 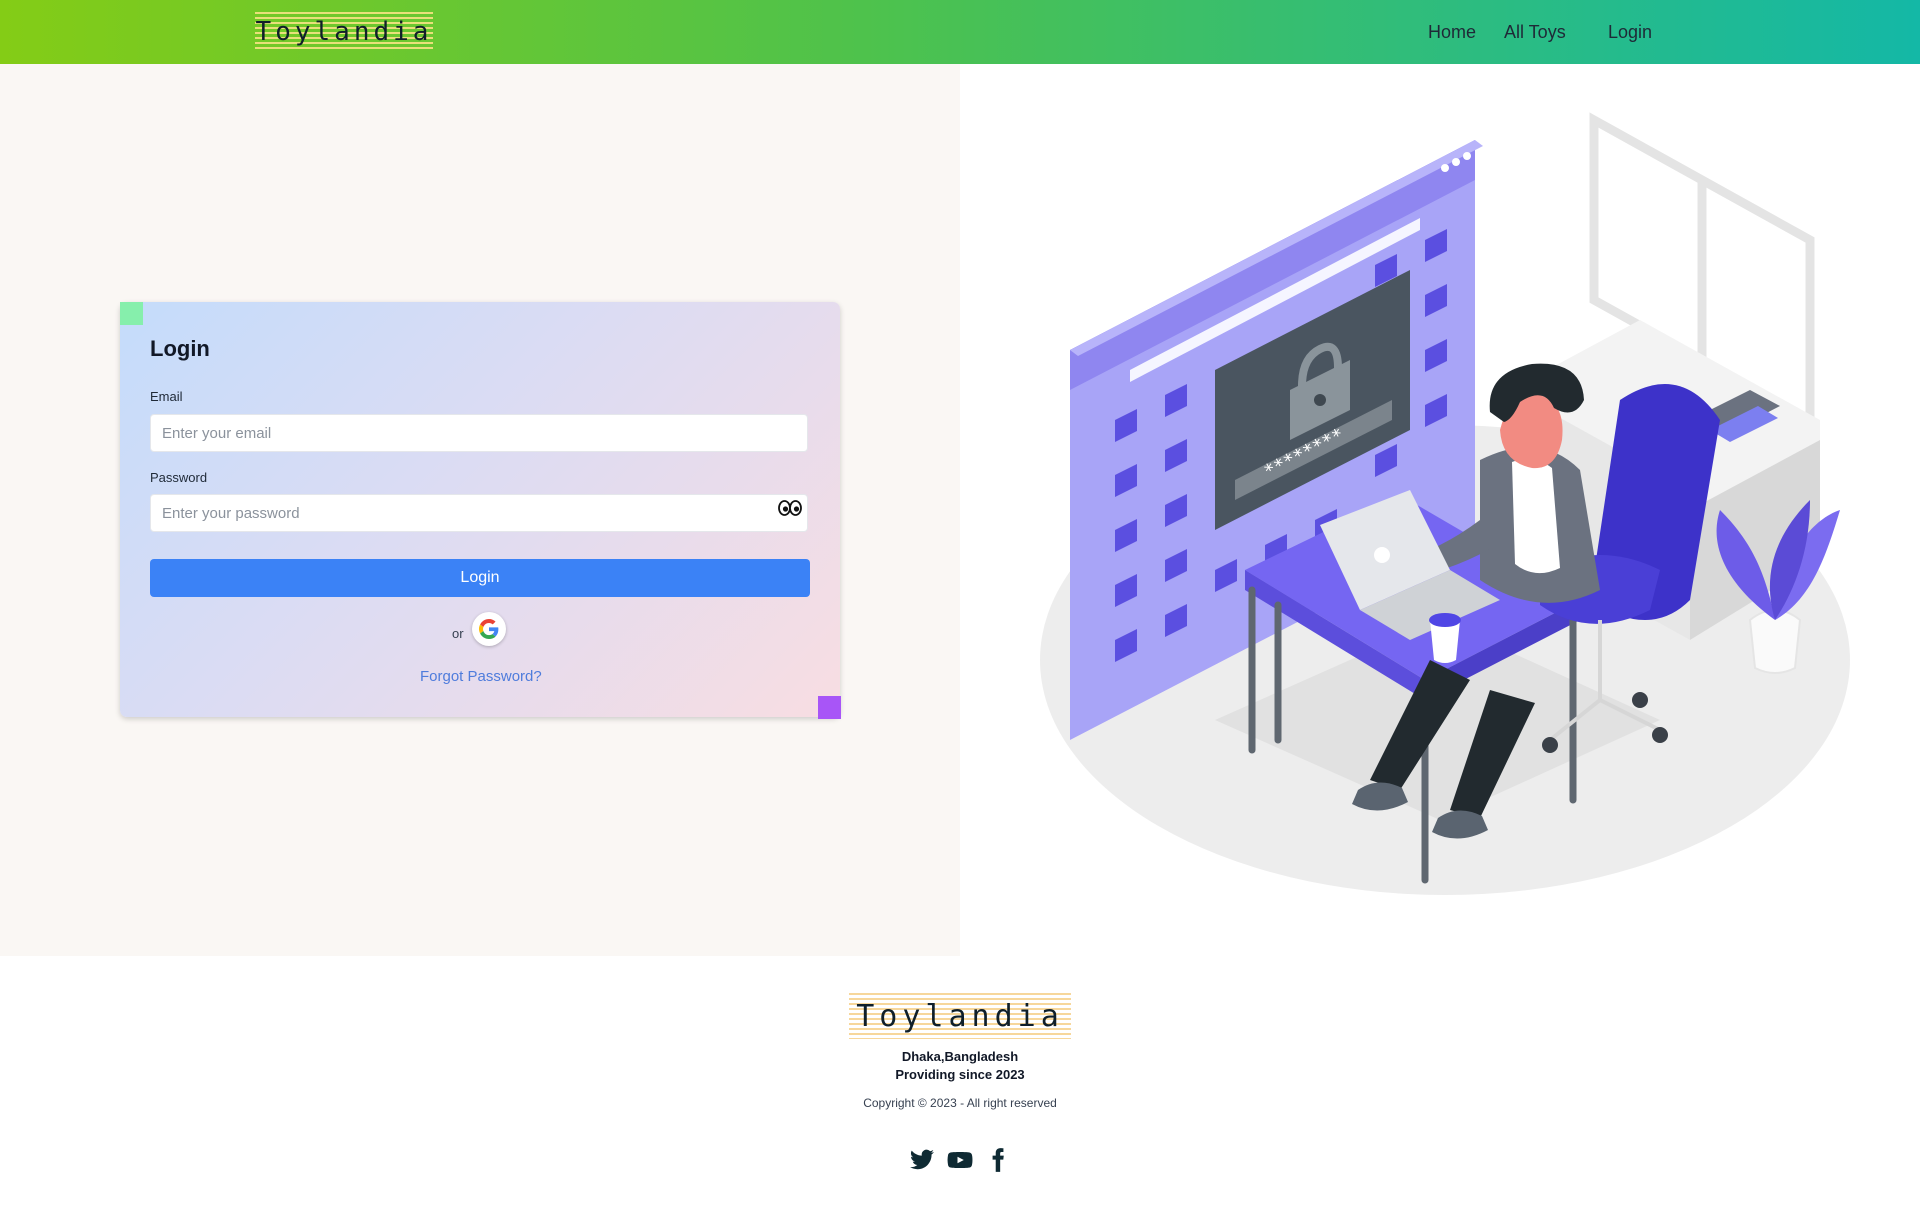 What do you see at coordinates (458, 633) in the screenshot?
I see `or-separator: or` at bounding box center [458, 633].